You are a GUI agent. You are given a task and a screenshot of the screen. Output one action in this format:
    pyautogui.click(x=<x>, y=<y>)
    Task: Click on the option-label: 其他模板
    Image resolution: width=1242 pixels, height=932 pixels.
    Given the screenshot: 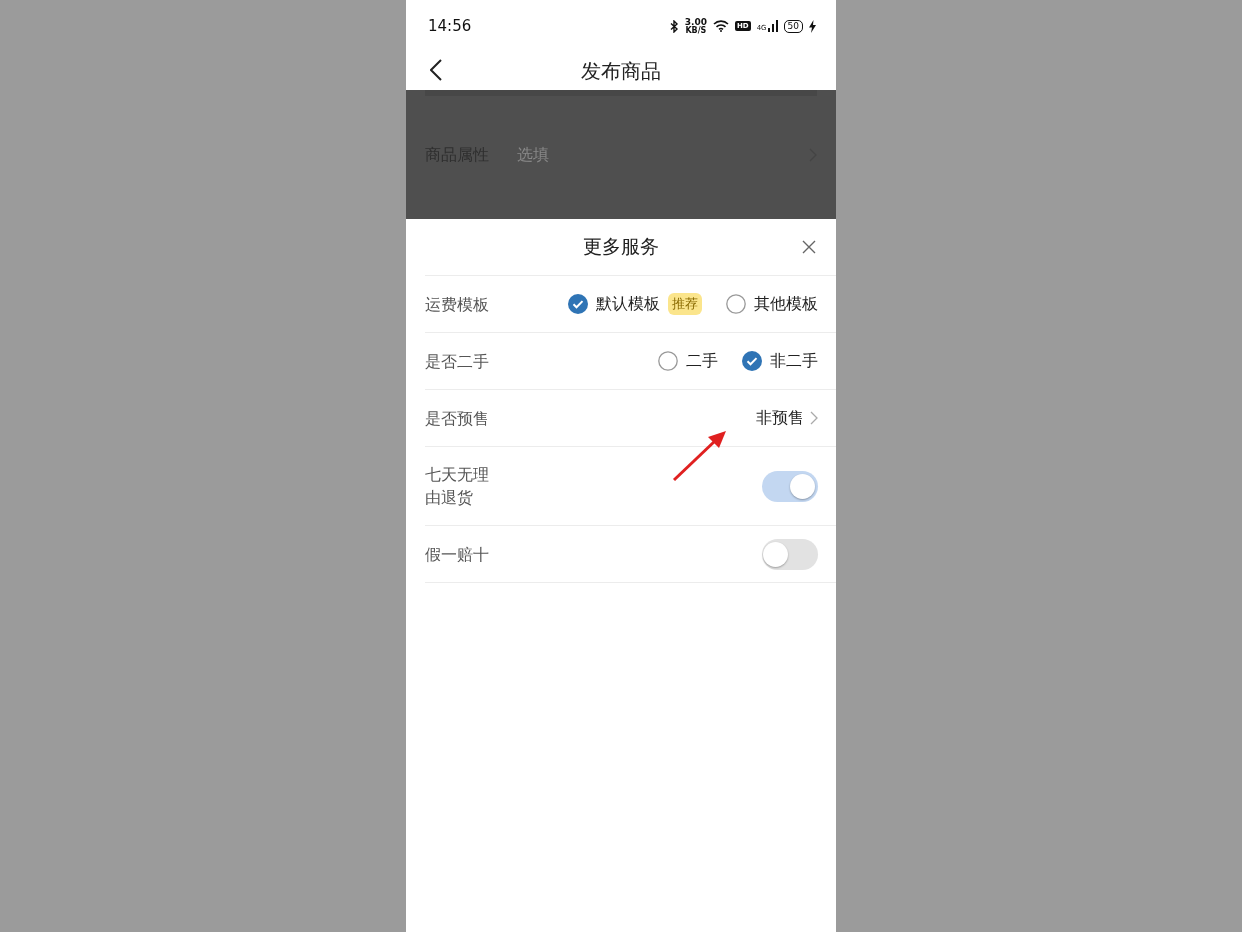 What is the action you would take?
    pyautogui.click(x=786, y=304)
    